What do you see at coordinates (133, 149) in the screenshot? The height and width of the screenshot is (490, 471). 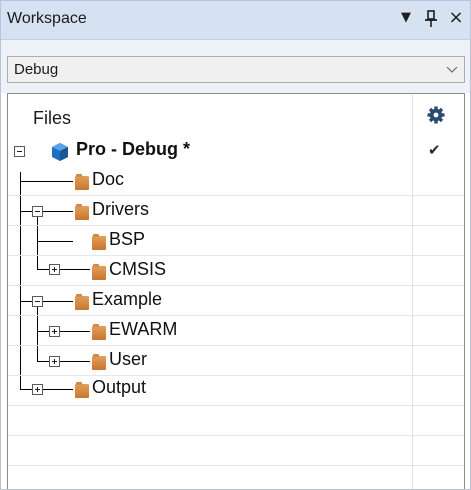 I see `project-label: Pro - Debug *` at bounding box center [133, 149].